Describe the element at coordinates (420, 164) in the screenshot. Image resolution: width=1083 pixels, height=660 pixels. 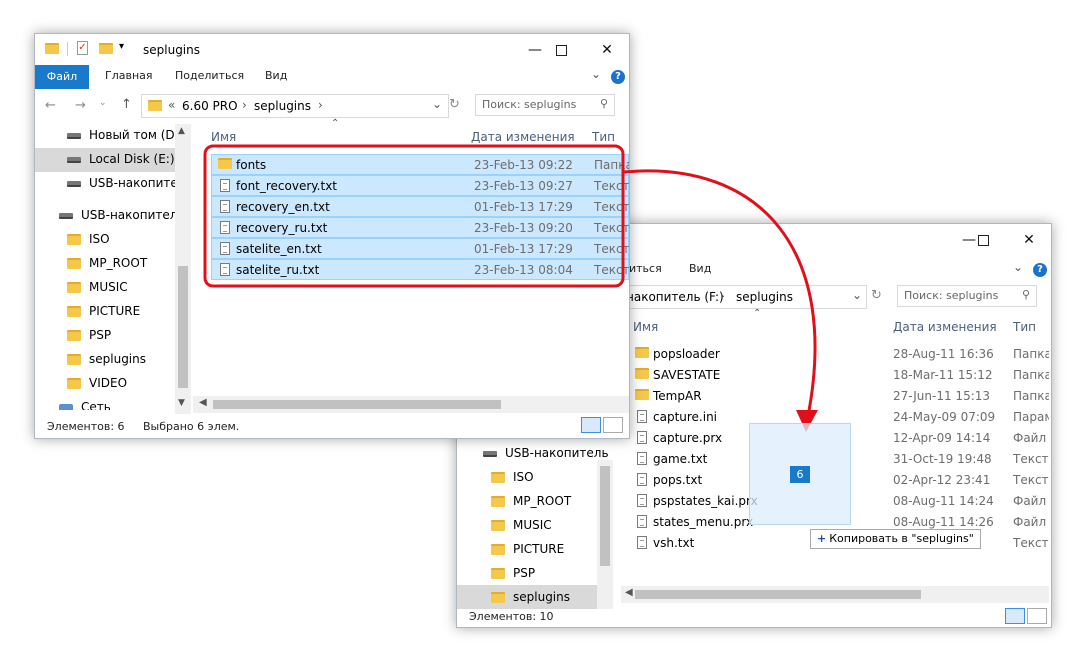
I see `file-row-fonts: fonts 23-Feb-13 09:22 Папка` at that location.